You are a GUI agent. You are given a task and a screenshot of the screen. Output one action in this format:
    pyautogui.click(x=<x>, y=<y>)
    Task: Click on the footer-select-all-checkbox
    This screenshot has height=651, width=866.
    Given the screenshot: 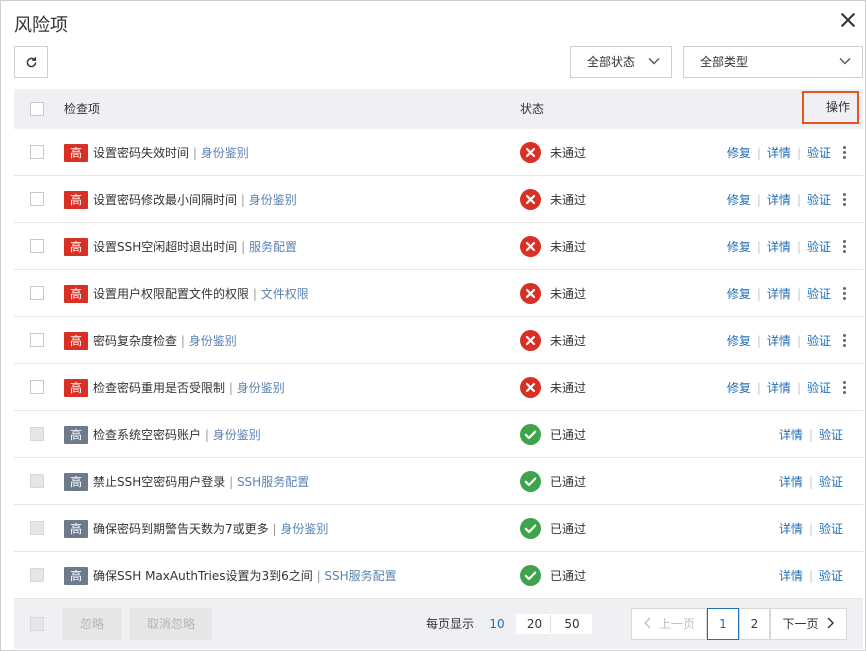 What is the action you would take?
    pyautogui.click(x=37, y=624)
    